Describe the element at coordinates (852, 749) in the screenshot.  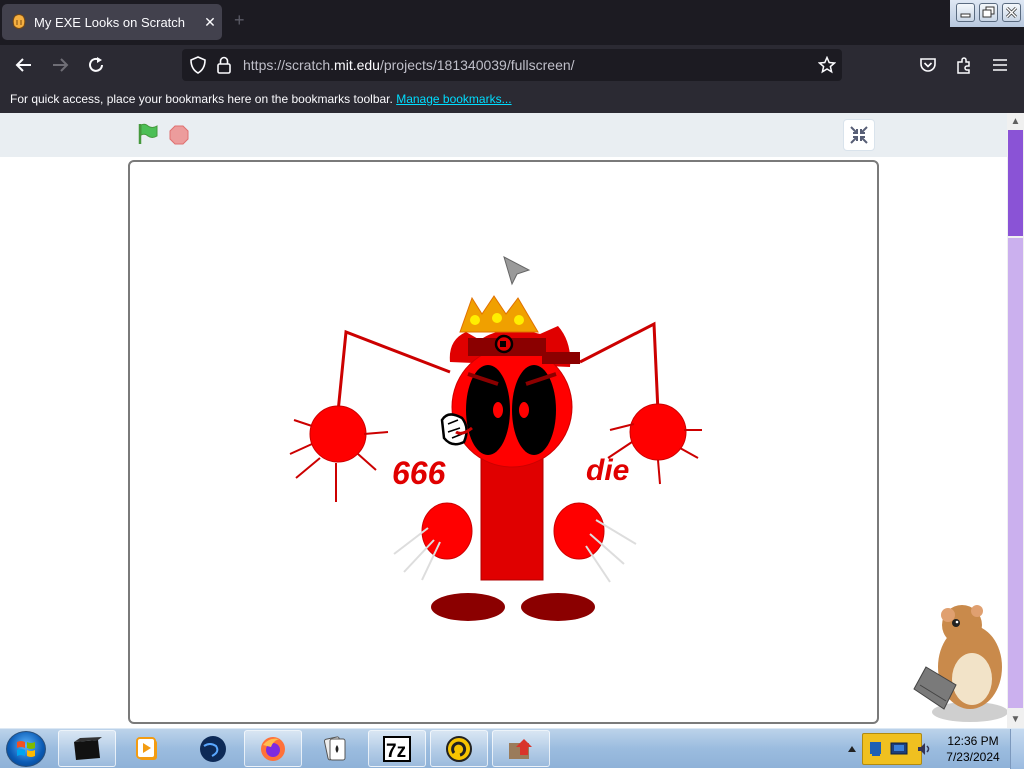
I see `show-hidden-icons-icon` at that location.